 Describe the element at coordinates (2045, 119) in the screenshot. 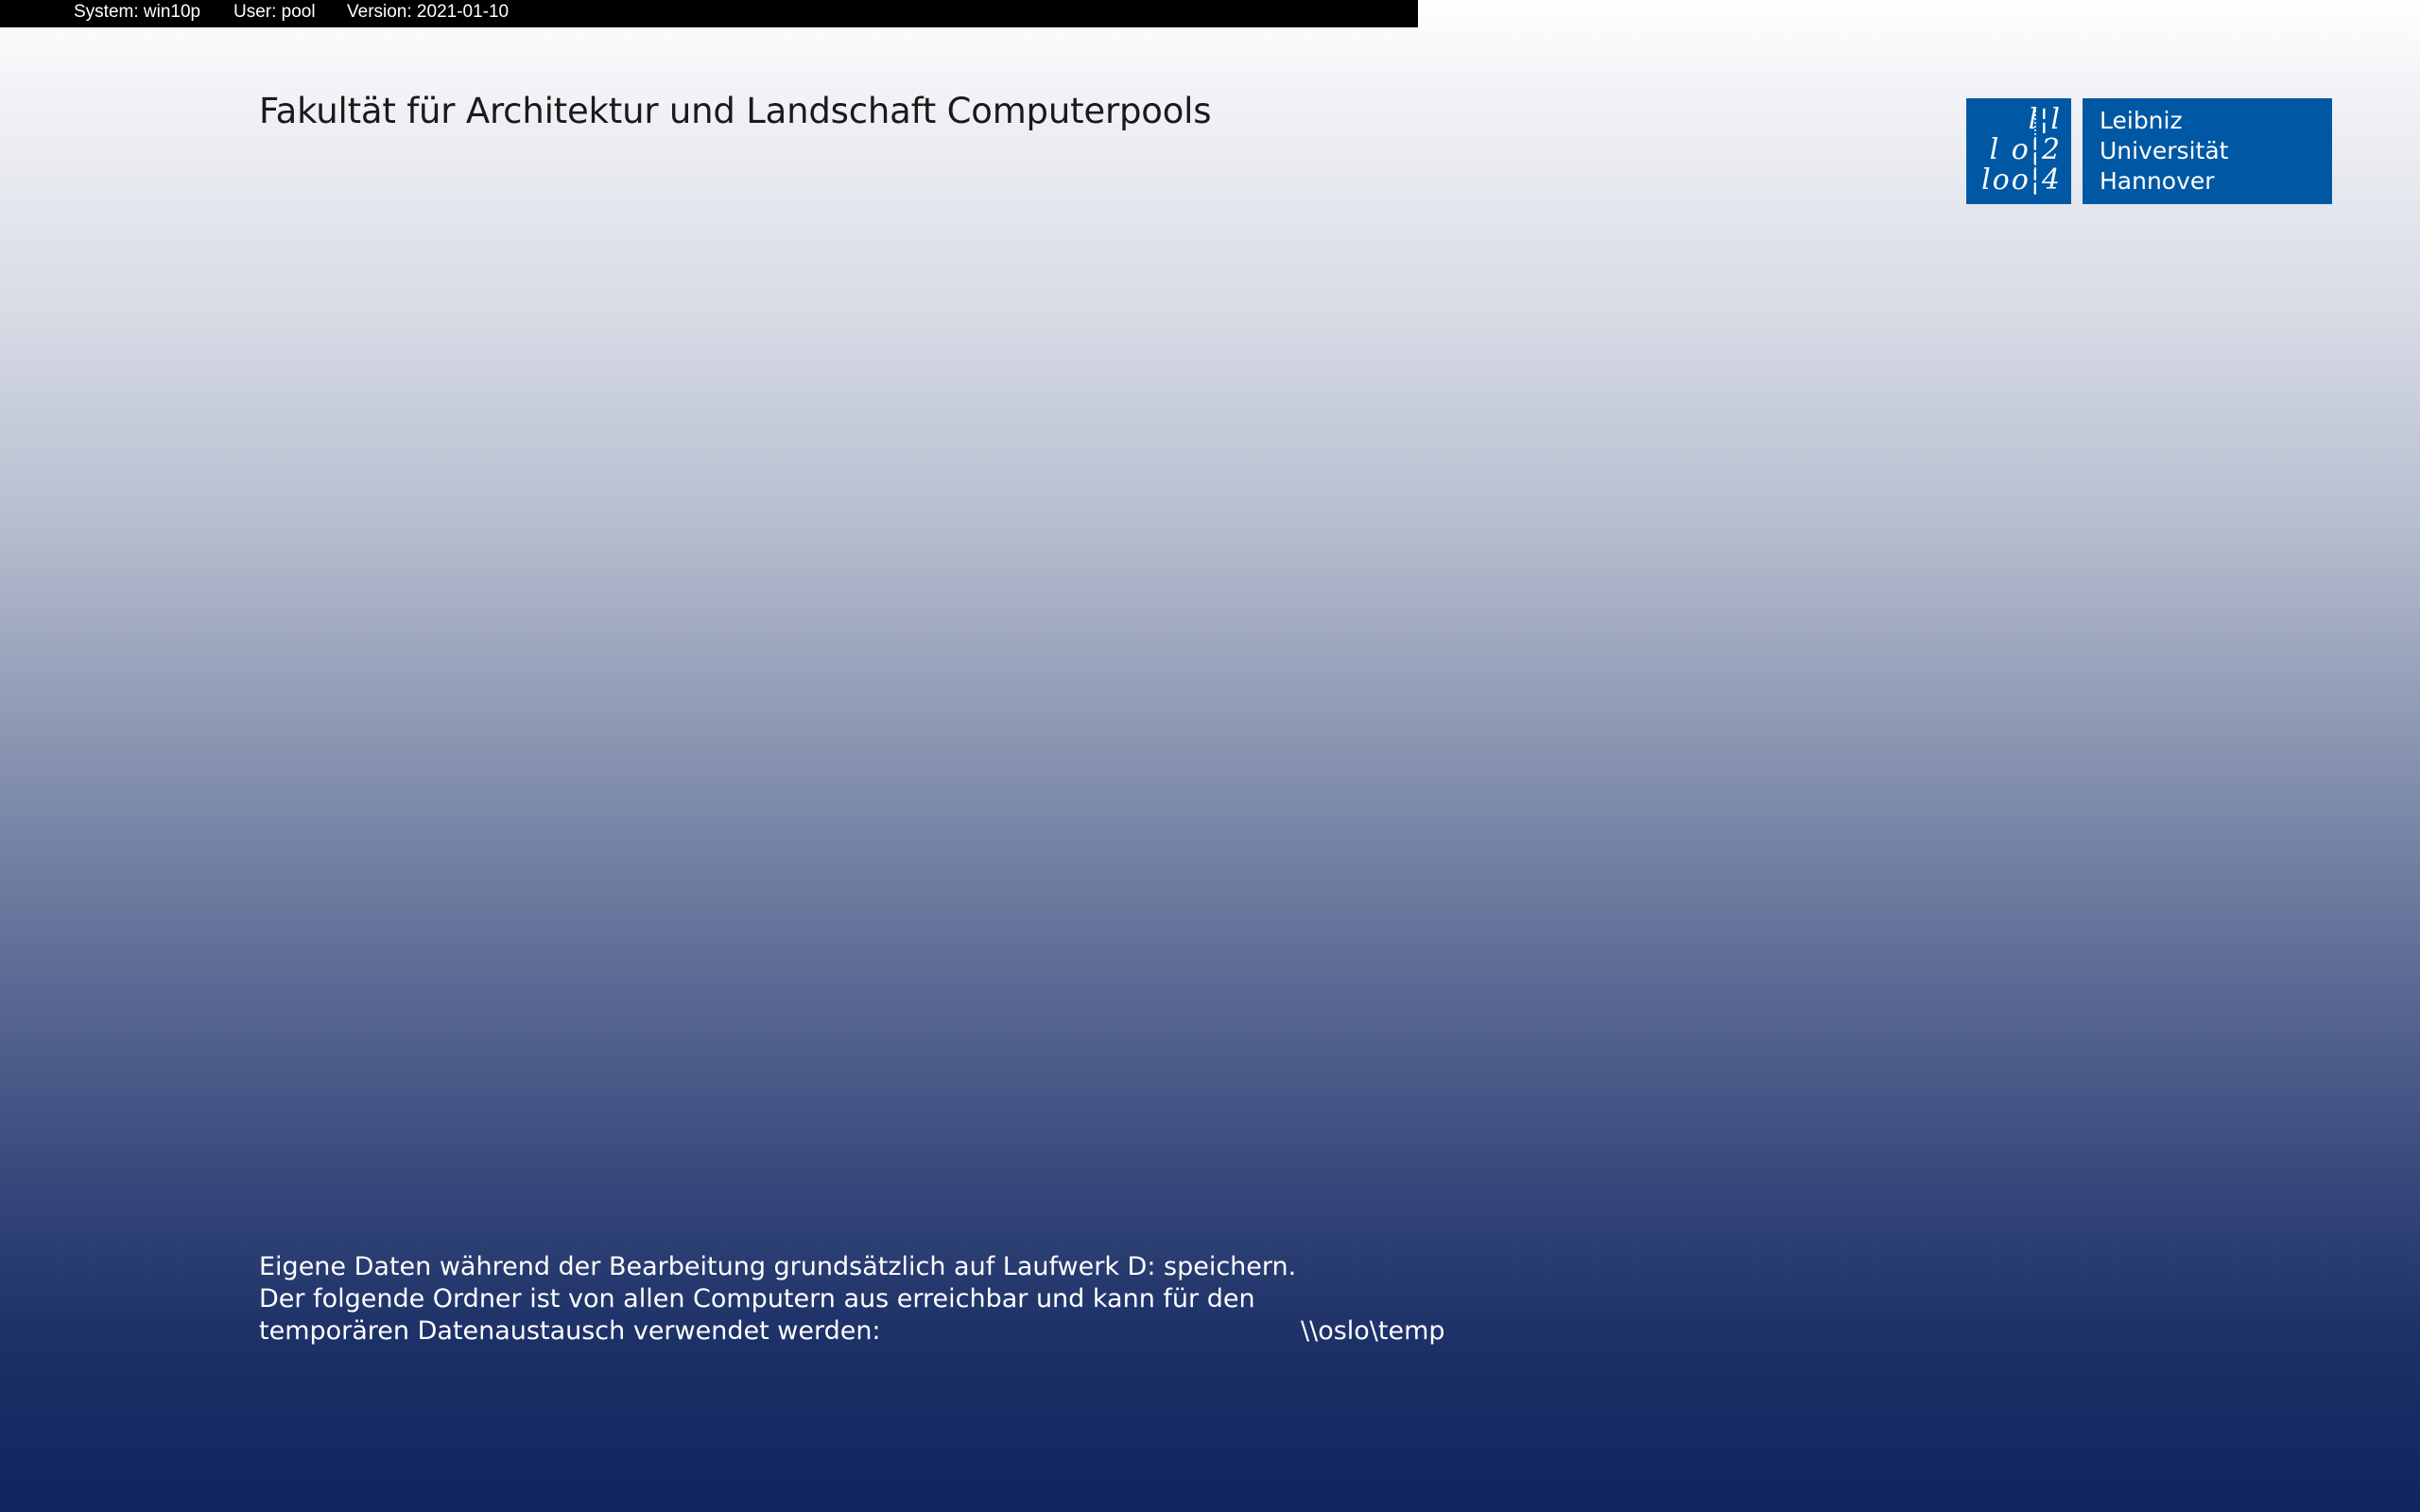

I see `logo-mark-row: l¦l` at that location.